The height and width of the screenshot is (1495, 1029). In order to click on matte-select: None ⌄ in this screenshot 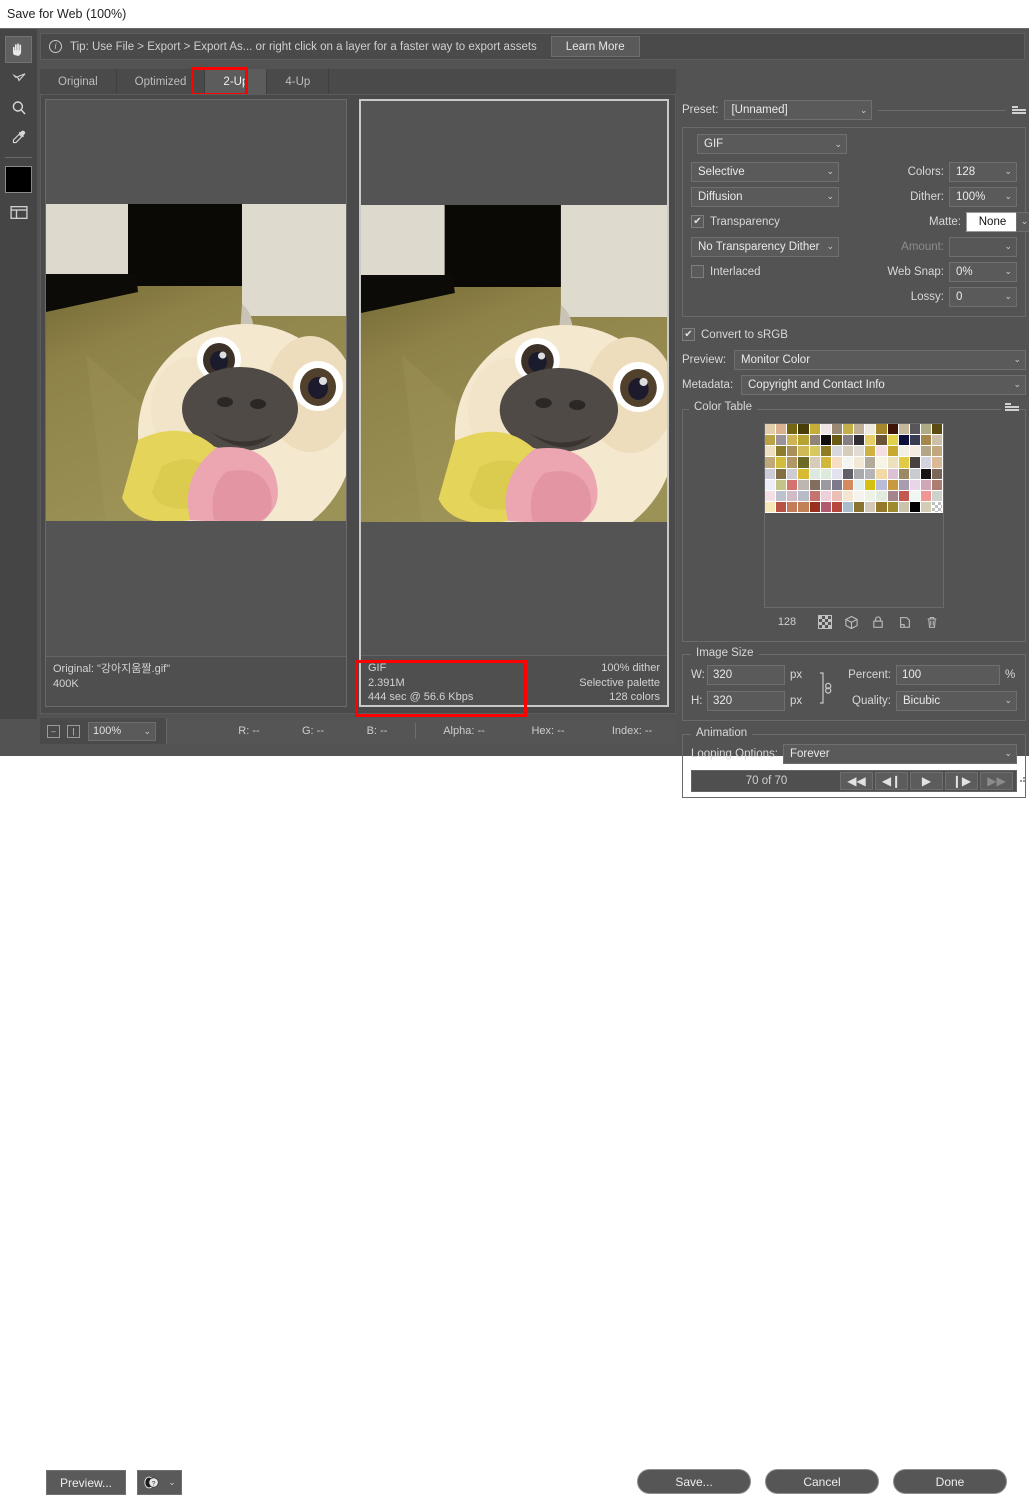, I will do `click(997, 221)`.